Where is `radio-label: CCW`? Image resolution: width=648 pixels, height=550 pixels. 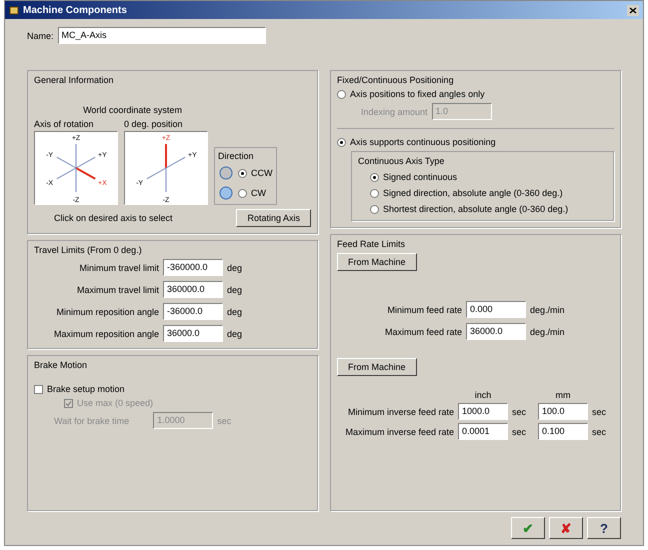
radio-label: CCW is located at coordinates (261, 173).